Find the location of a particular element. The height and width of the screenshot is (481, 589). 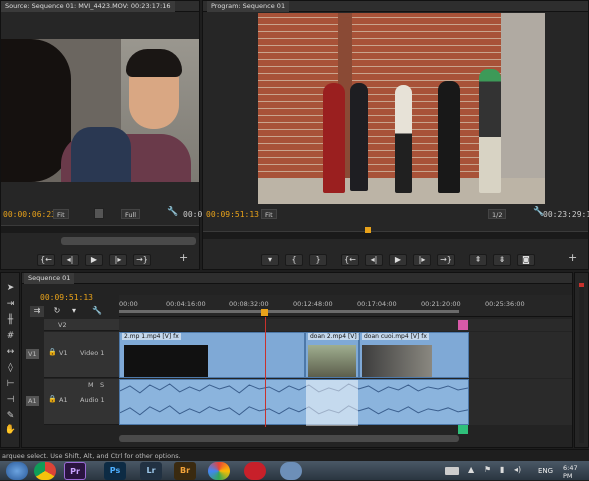

source-scroll is located at coordinates (128, 241).